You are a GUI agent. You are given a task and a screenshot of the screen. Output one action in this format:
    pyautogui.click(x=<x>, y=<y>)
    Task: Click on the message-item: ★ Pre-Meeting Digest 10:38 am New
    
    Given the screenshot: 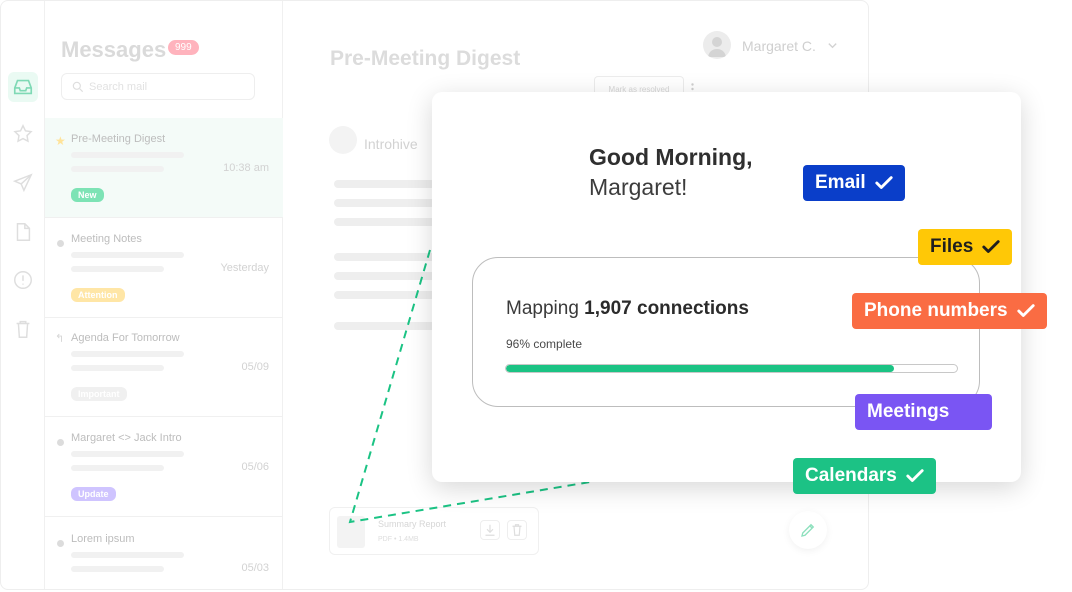 What is the action you would take?
    pyautogui.click(x=164, y=168)
    